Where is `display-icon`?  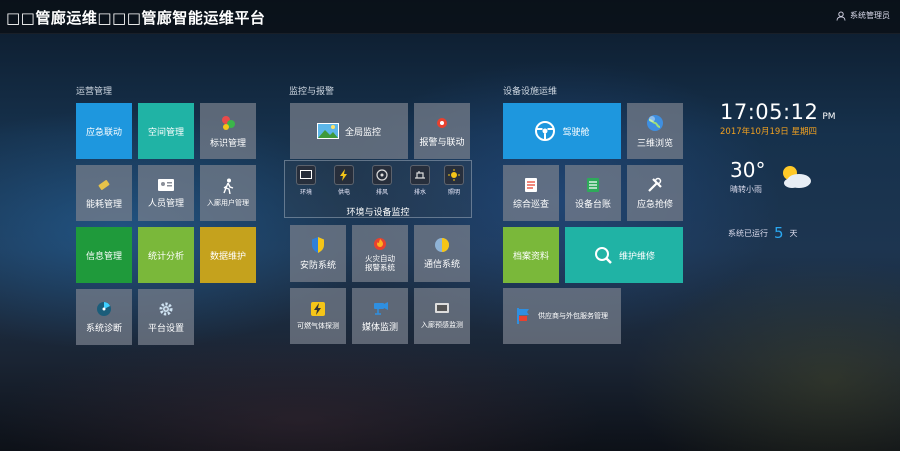 display-icon is located at coordinates (442, 309).